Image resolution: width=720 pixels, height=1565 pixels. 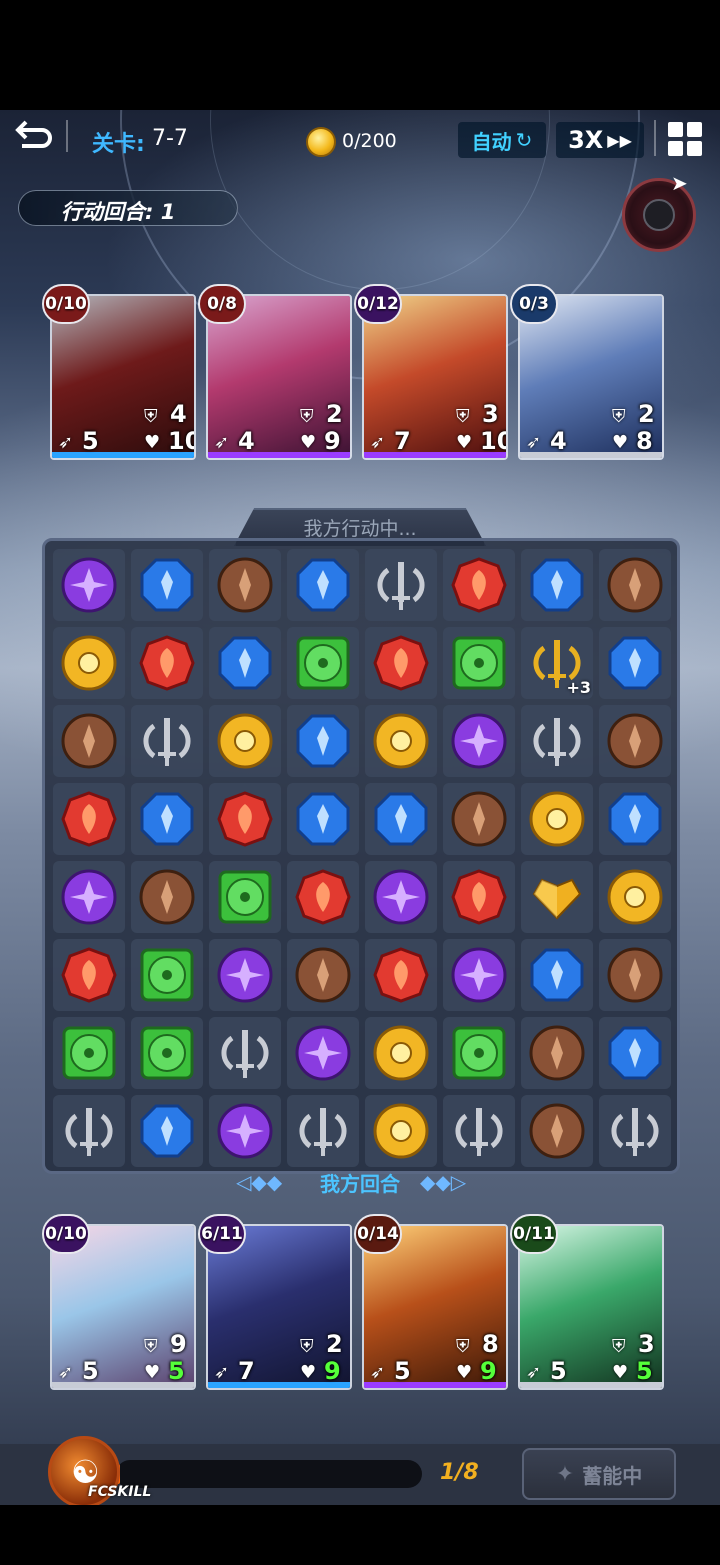 I want to click on green-gem-icon, so click(x=89, y=1053).